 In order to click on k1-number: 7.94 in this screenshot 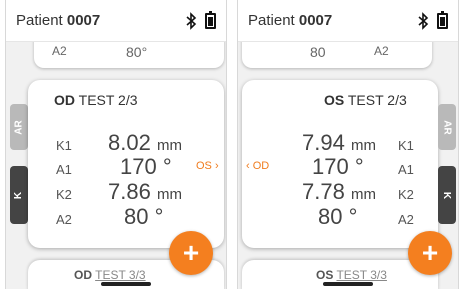, I will do `click(323, 142)`.